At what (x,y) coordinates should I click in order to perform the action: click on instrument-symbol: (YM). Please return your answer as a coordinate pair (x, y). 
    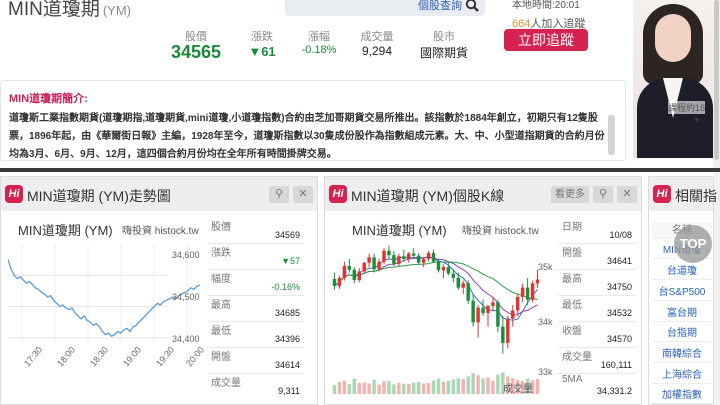
    Looking at the image, I should click on (116, 10).